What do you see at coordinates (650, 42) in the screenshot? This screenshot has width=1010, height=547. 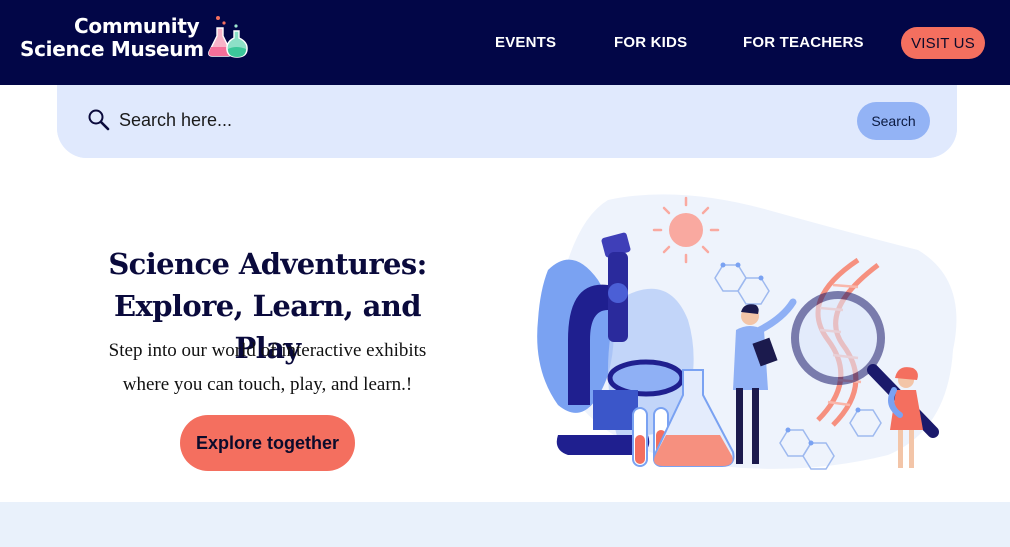 I see `nav-for-kids-link: FOR KIDS` at bounding box center [650, 42].